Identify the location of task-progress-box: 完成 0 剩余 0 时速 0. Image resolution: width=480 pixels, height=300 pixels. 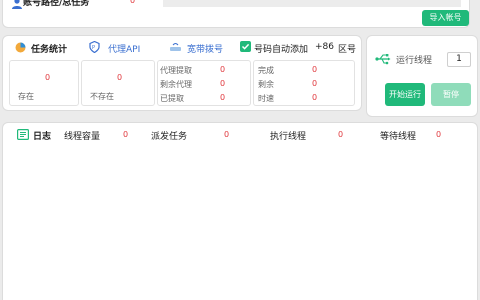
(304, 83).